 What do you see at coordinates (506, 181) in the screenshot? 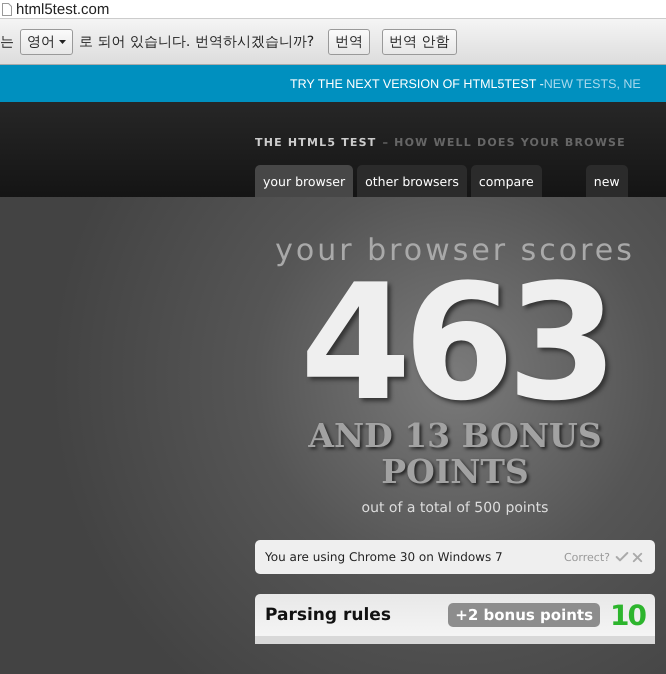
I see `nav-tab: compare` at bounding box center [506, 181].